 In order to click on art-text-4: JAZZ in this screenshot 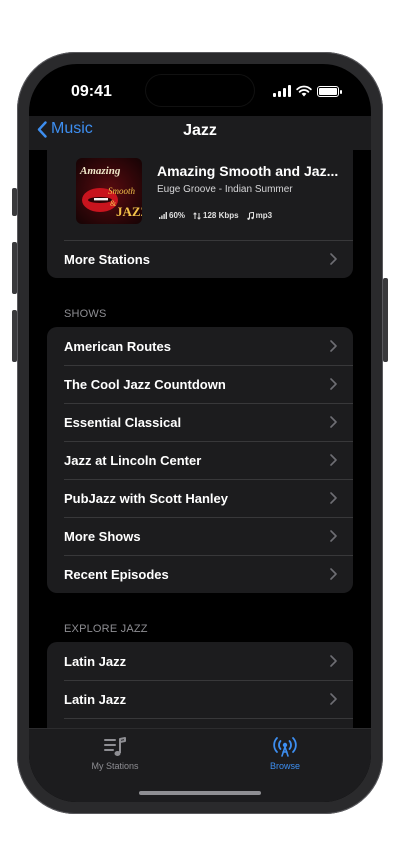, I will do `click(129, 211)`.